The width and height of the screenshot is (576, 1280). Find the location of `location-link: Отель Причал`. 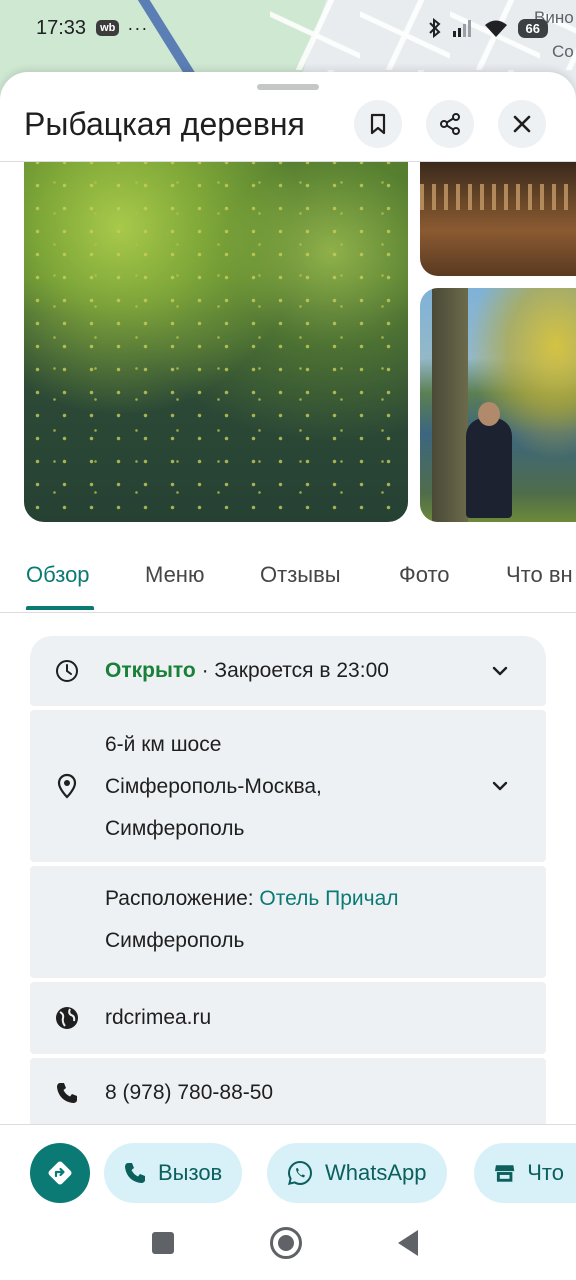

location-link: Отель Причал is located at coordinates (328, 898).